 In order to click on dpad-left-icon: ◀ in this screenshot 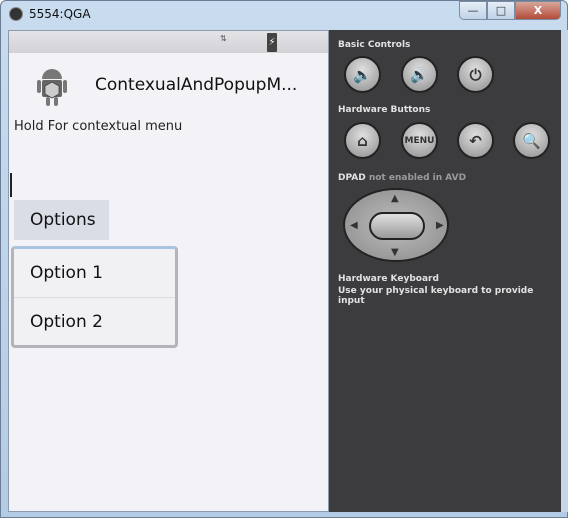, I will do `click(354, 225)`.